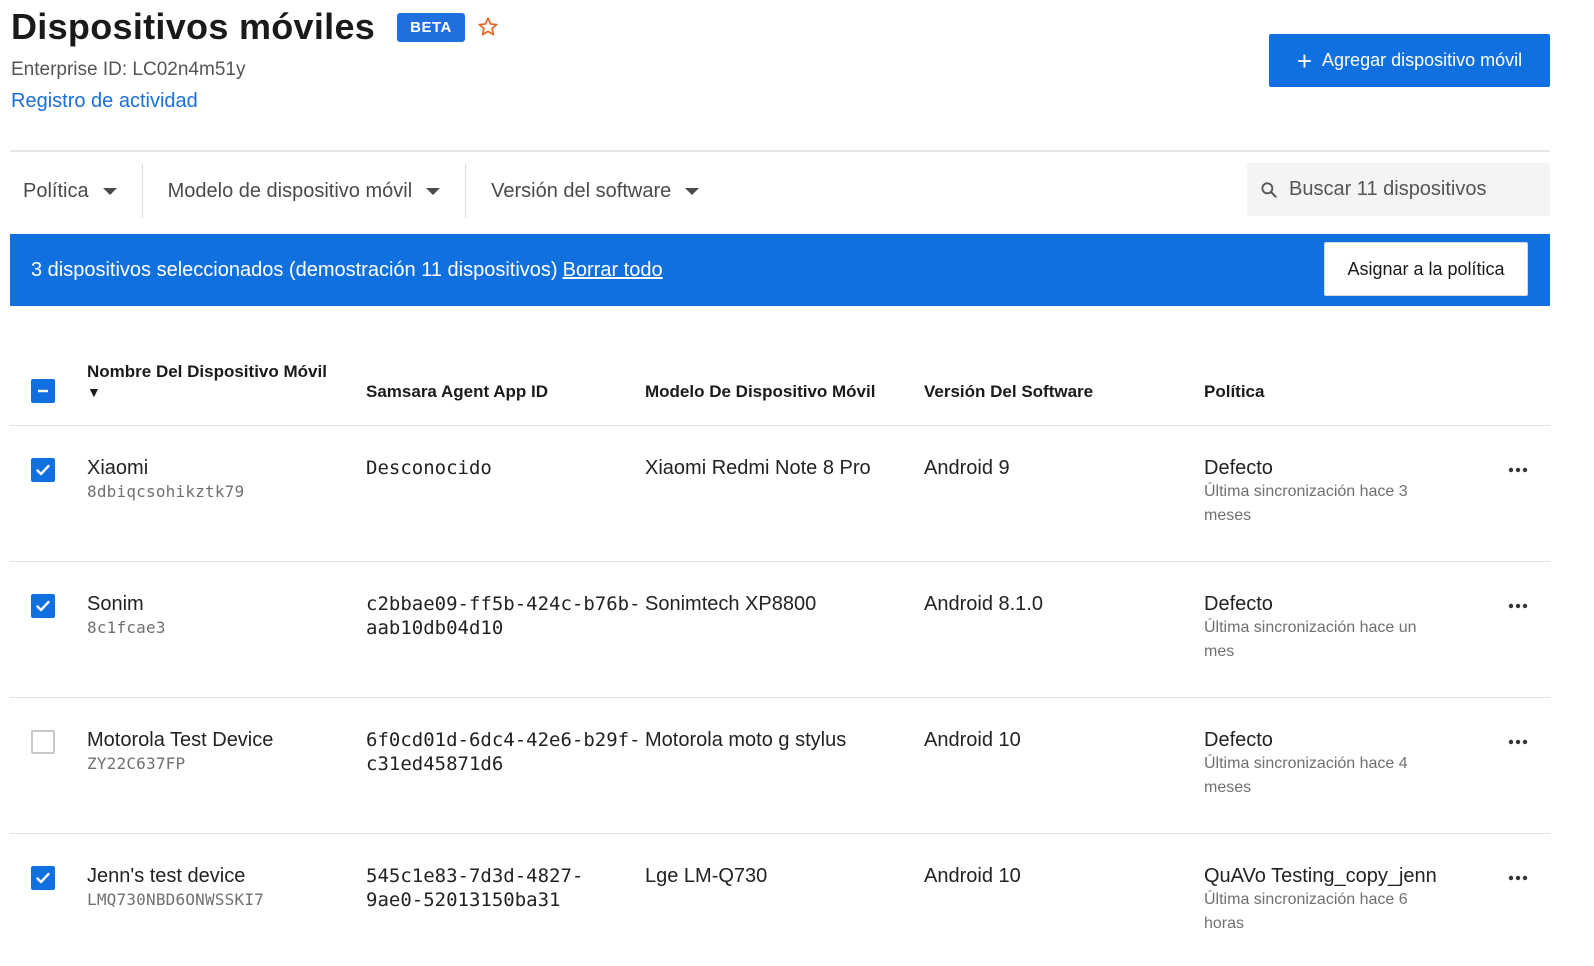 The width and height of the screenshot is (1594, 966). I want to click on device-model: Lge LM-Q730, so click(706, 876).